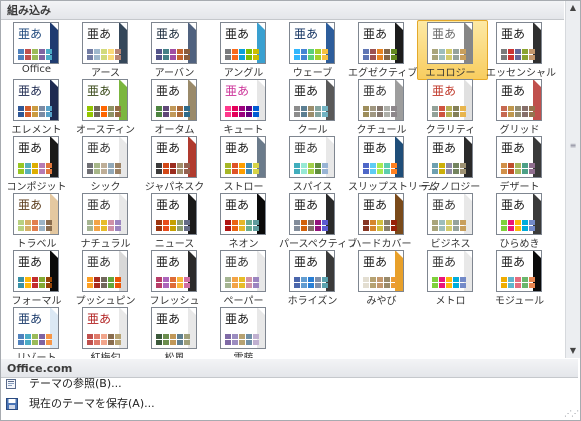  What do you see at coordinates (36, 50) in the screenshot?
I see `theme-tile: 亜あ Office` at bounding box center [36, 50].